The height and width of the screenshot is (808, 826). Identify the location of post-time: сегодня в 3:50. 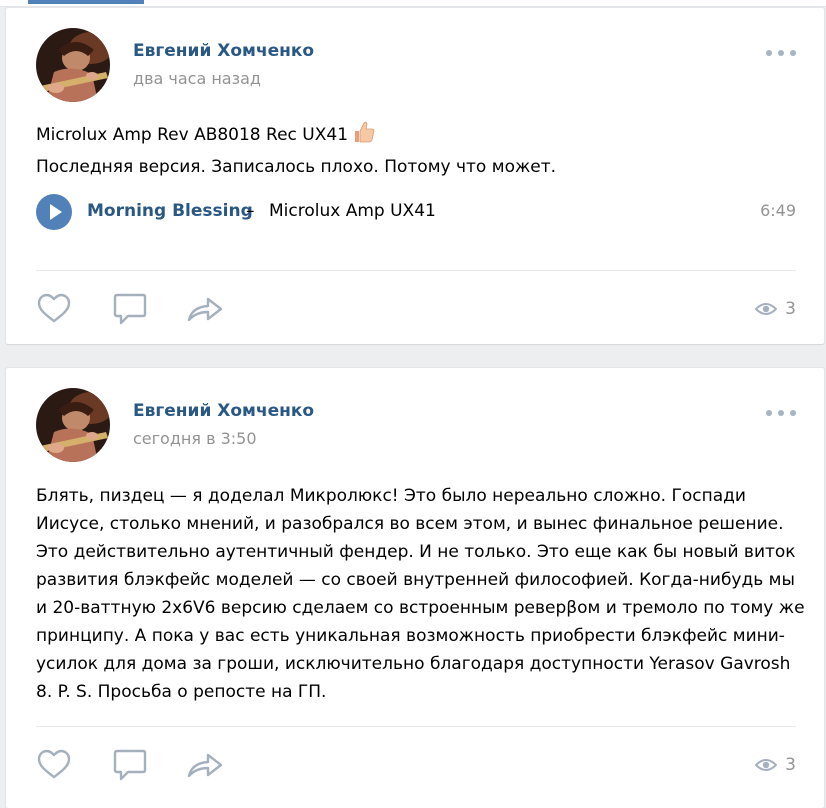
(195, 438).